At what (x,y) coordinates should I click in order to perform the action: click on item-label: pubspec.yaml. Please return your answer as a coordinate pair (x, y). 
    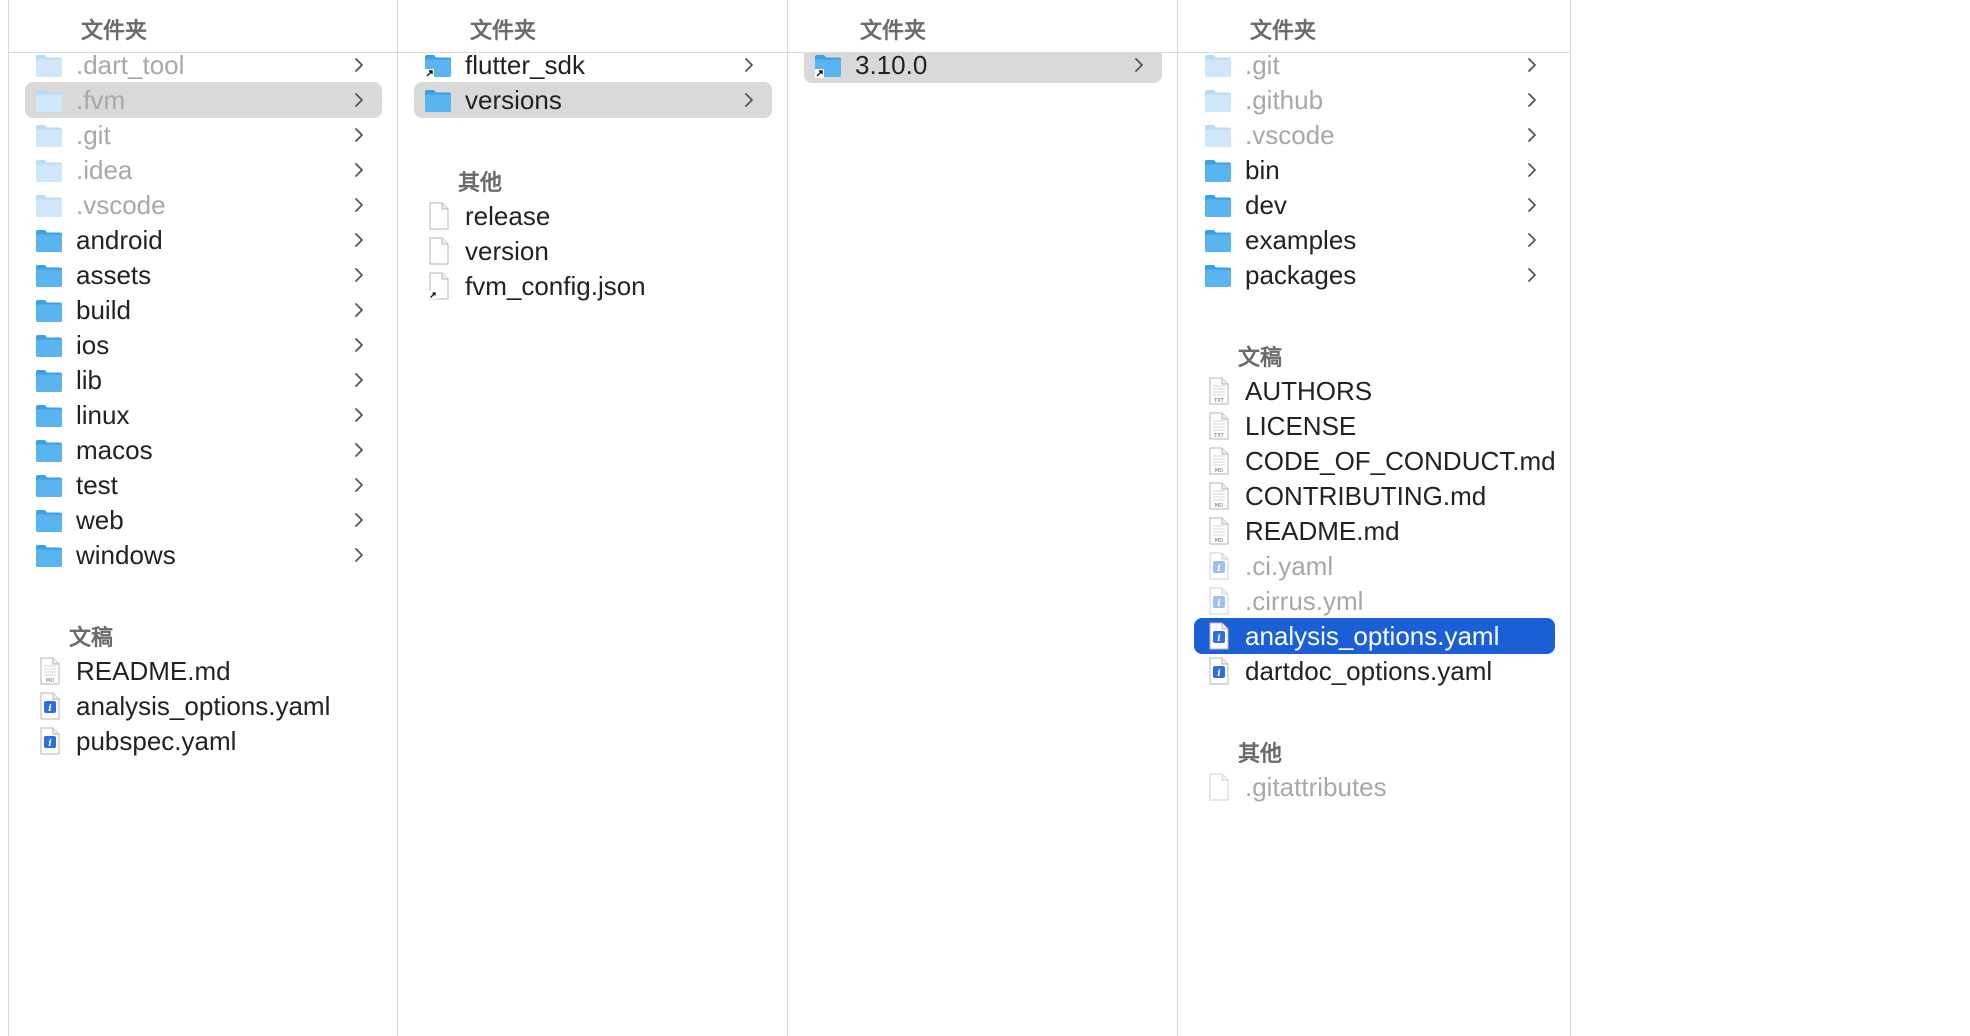
    Looking at the image, I should click on (156, 741).